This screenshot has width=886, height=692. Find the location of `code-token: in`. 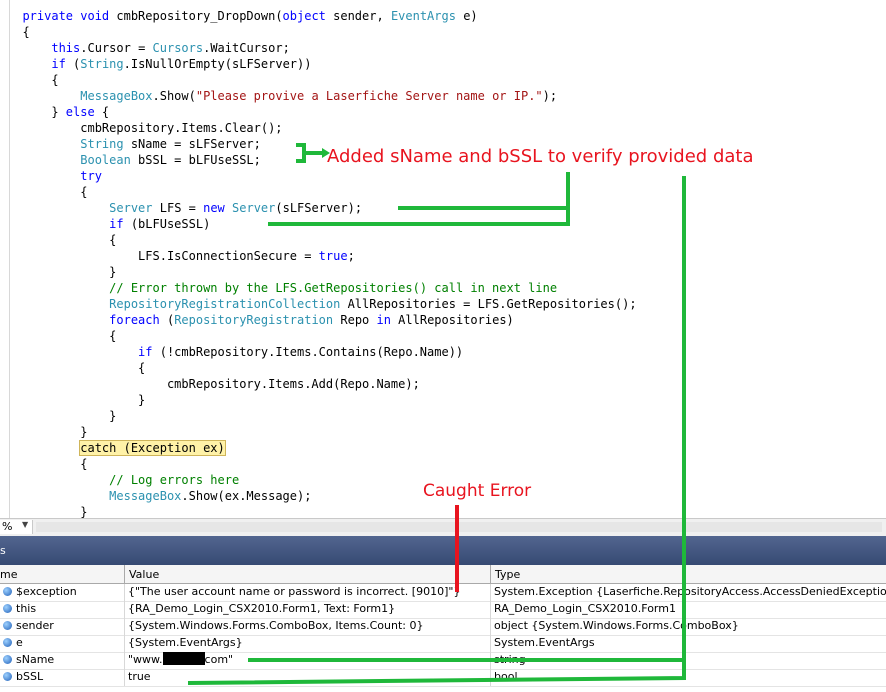

code-token: in is located at coordinates (383, 320).